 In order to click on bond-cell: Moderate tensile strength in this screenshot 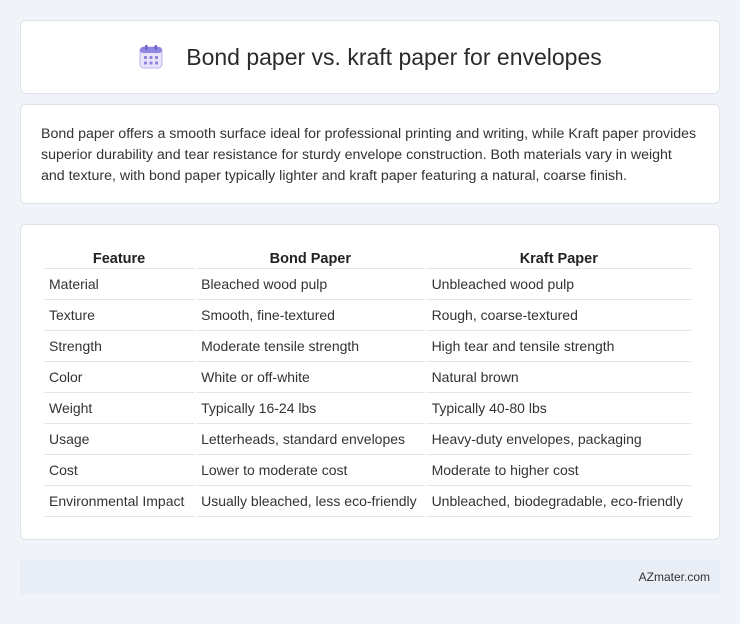, I will do `click(310, 346)`.